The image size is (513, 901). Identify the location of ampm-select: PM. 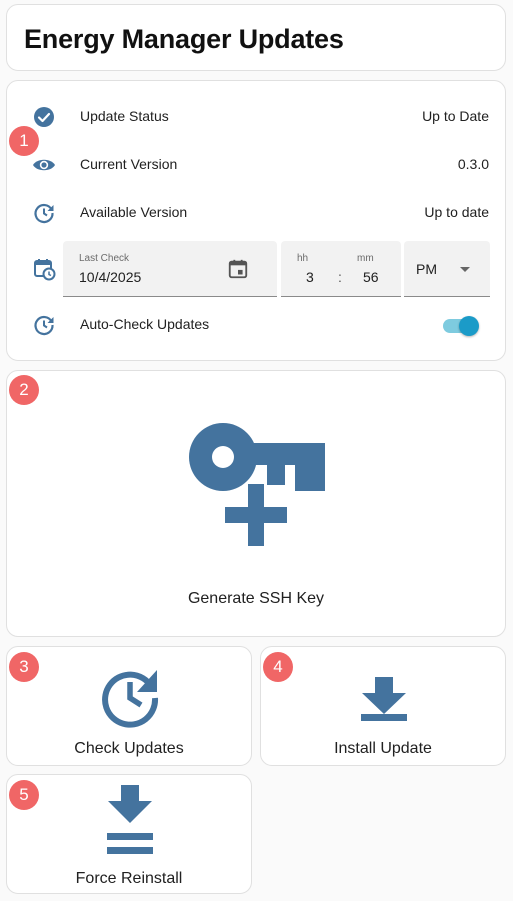
(447, 269).